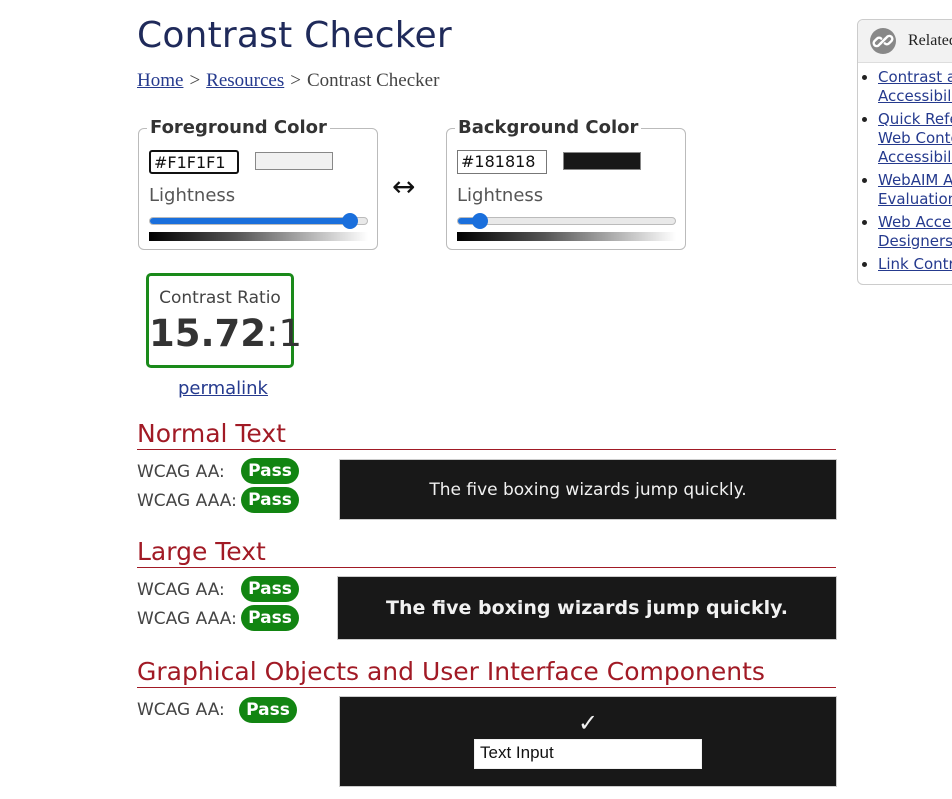 The image size is (952, 799). I want to click on contrast-ratio-number: 15.72, so click(208, 333).